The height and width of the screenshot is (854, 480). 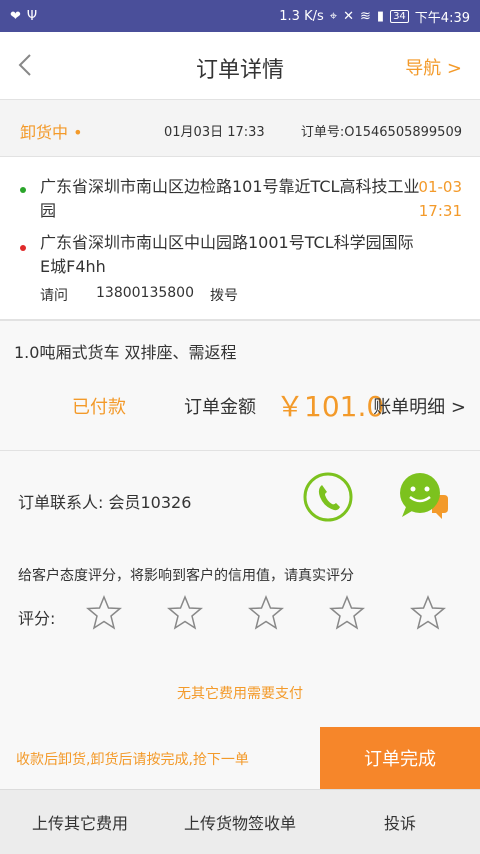 What do you see at coordinates (37, 618) in the screenshot?
I see `rating-label: 评分:` at bounding box center [37, 618].